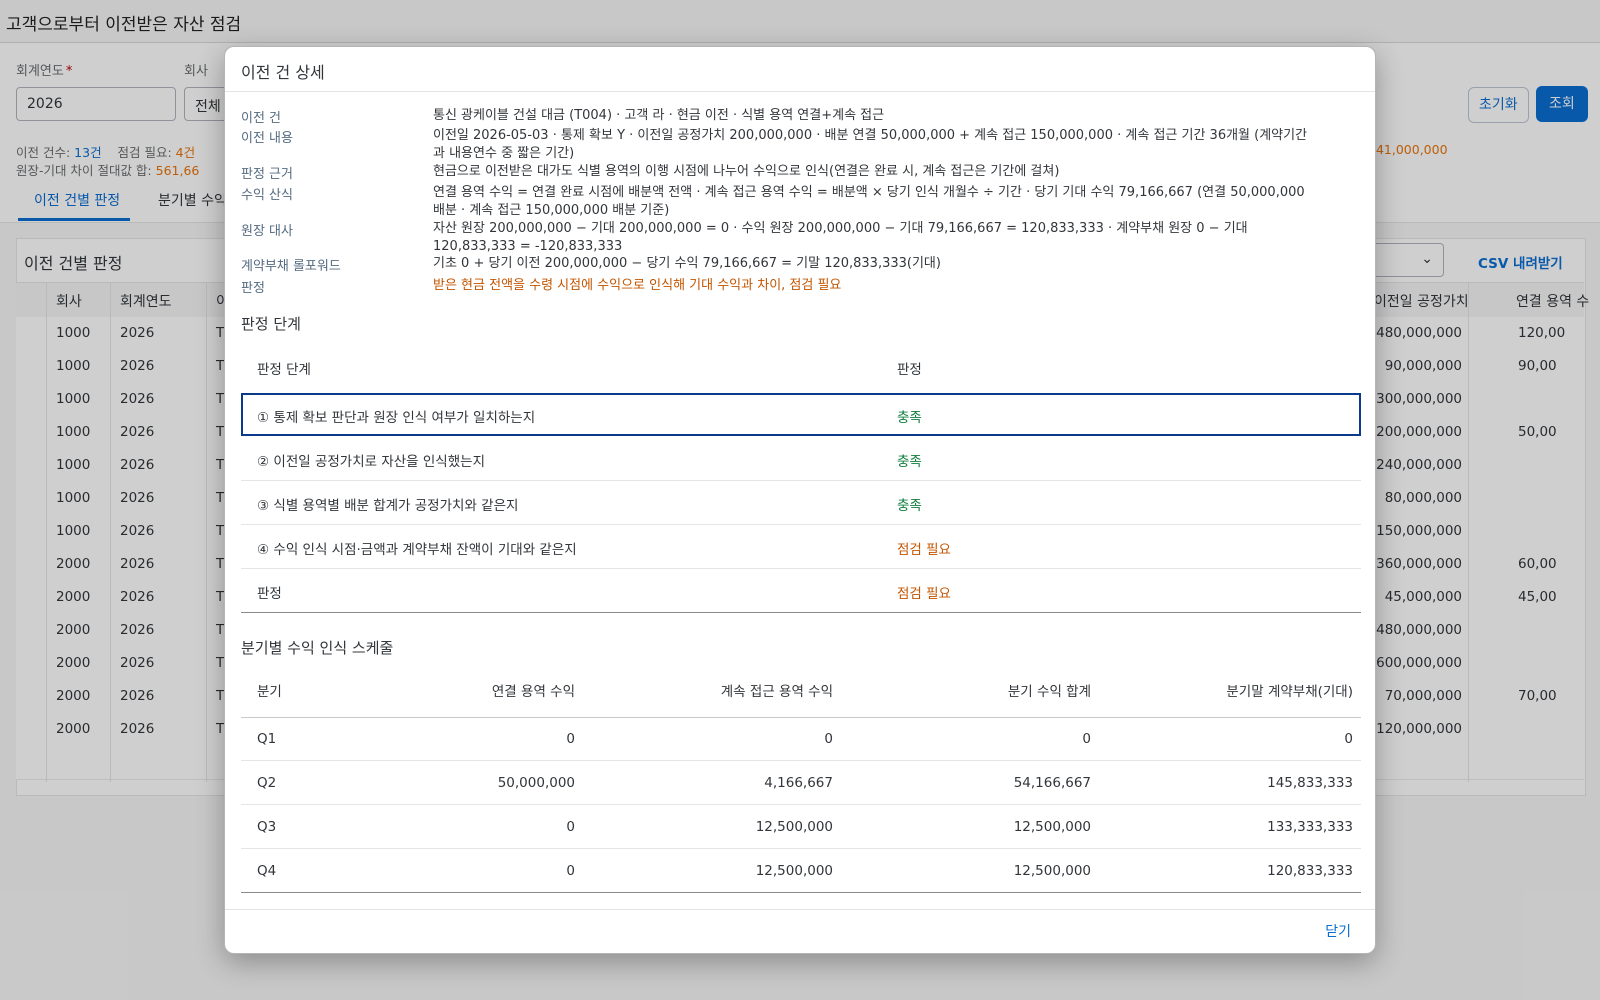 This screenshot has height=1000, width=1600. What do you see at coordinates (533, 692) in the screenshot?
I see `sched-col-connect: 연결 용역 수익` at bounding box center [533, 692].